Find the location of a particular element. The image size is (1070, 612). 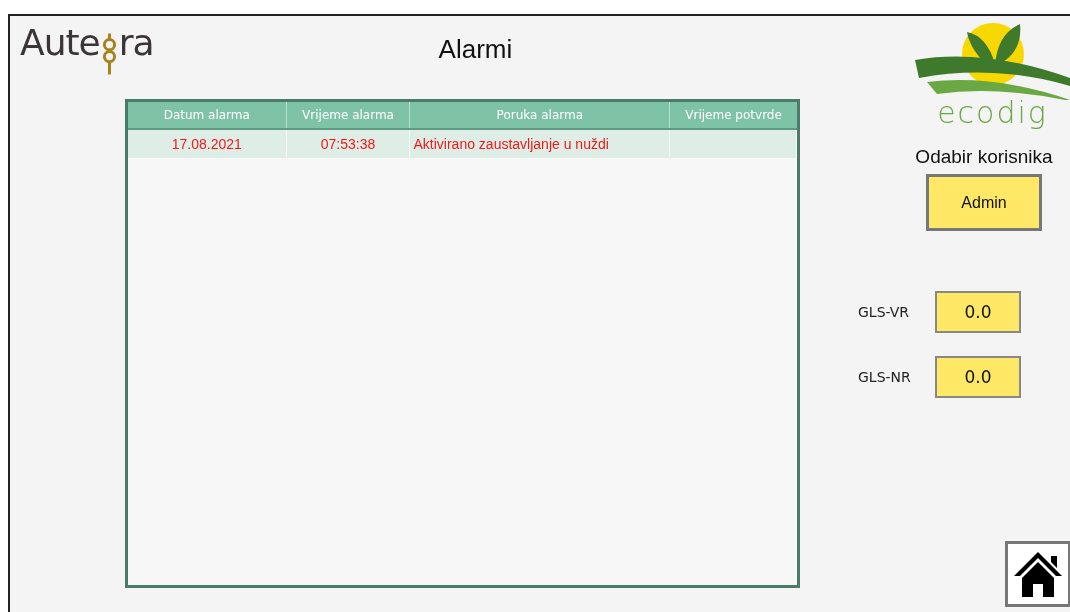

table-cell: 17.08.2021 is located at coordinates (206, 144).